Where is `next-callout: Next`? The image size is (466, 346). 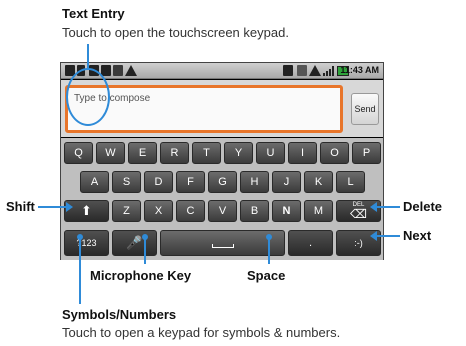
next-callout: Next is located at coordinates (417, 235).